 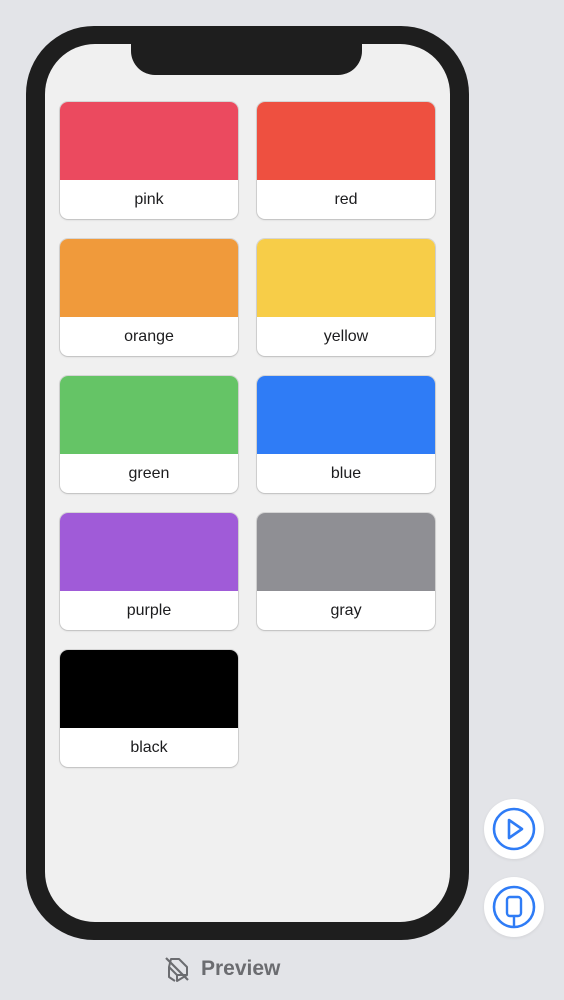 I want to click on color-card-green: green, so click(x=149, y=434).